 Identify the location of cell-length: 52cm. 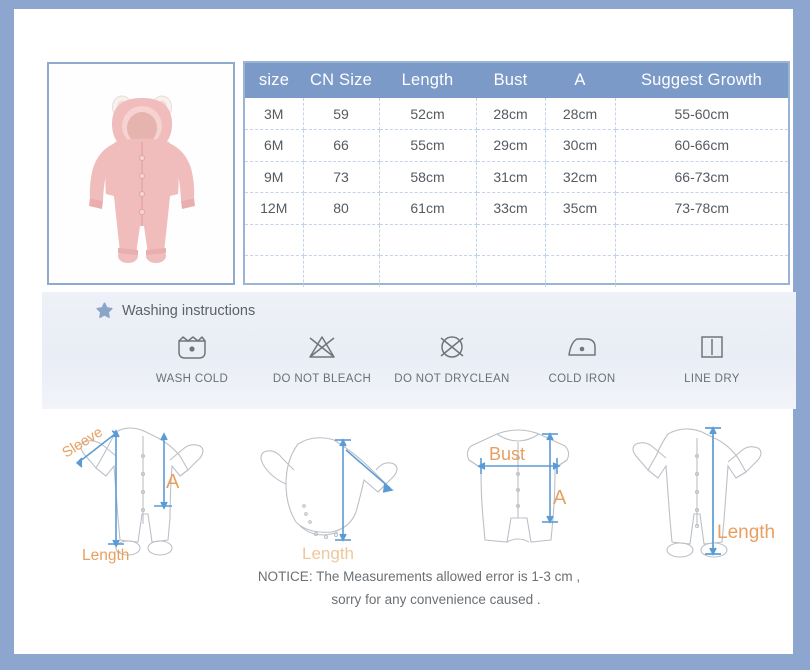
(428, 114).